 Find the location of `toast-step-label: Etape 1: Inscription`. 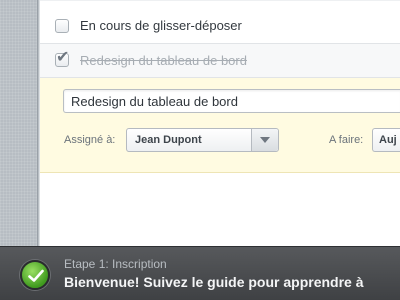

toast-step-label: Etape 1: Inscription is located at coordinates (115, 264).